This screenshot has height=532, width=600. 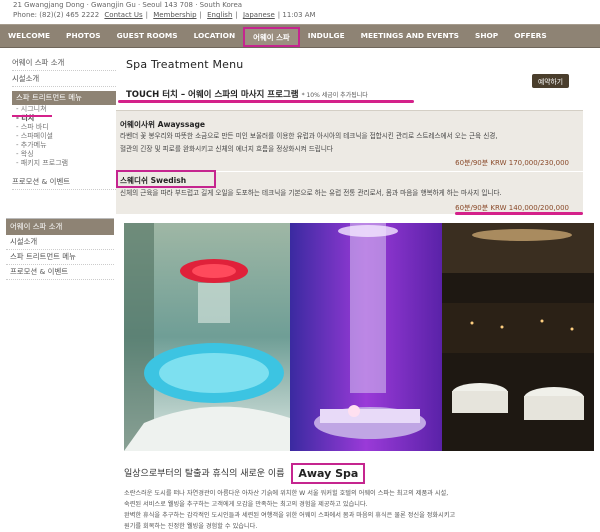 I want to click on tagline: 일상으로부터의 탈출과 휴식의 새로운 이름 Away Spa, so click(x=245, y=473).